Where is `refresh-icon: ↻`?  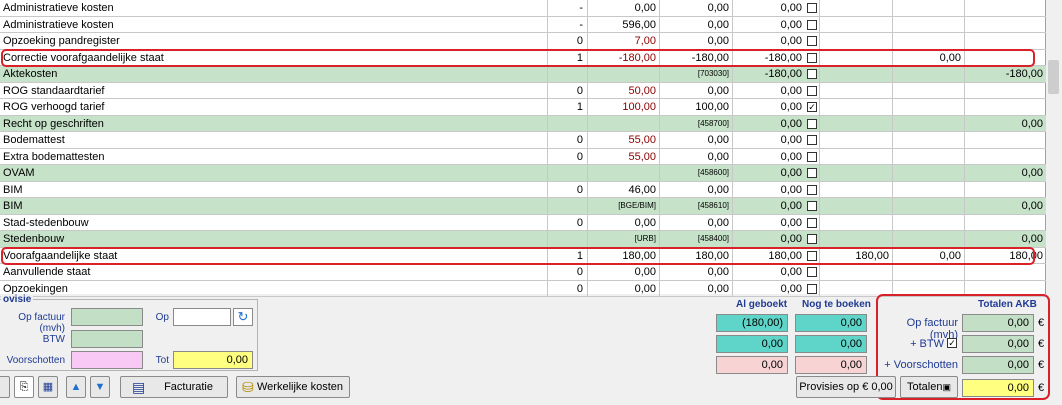
refresh-icon: ↻ is located at coordinates (243, 317).